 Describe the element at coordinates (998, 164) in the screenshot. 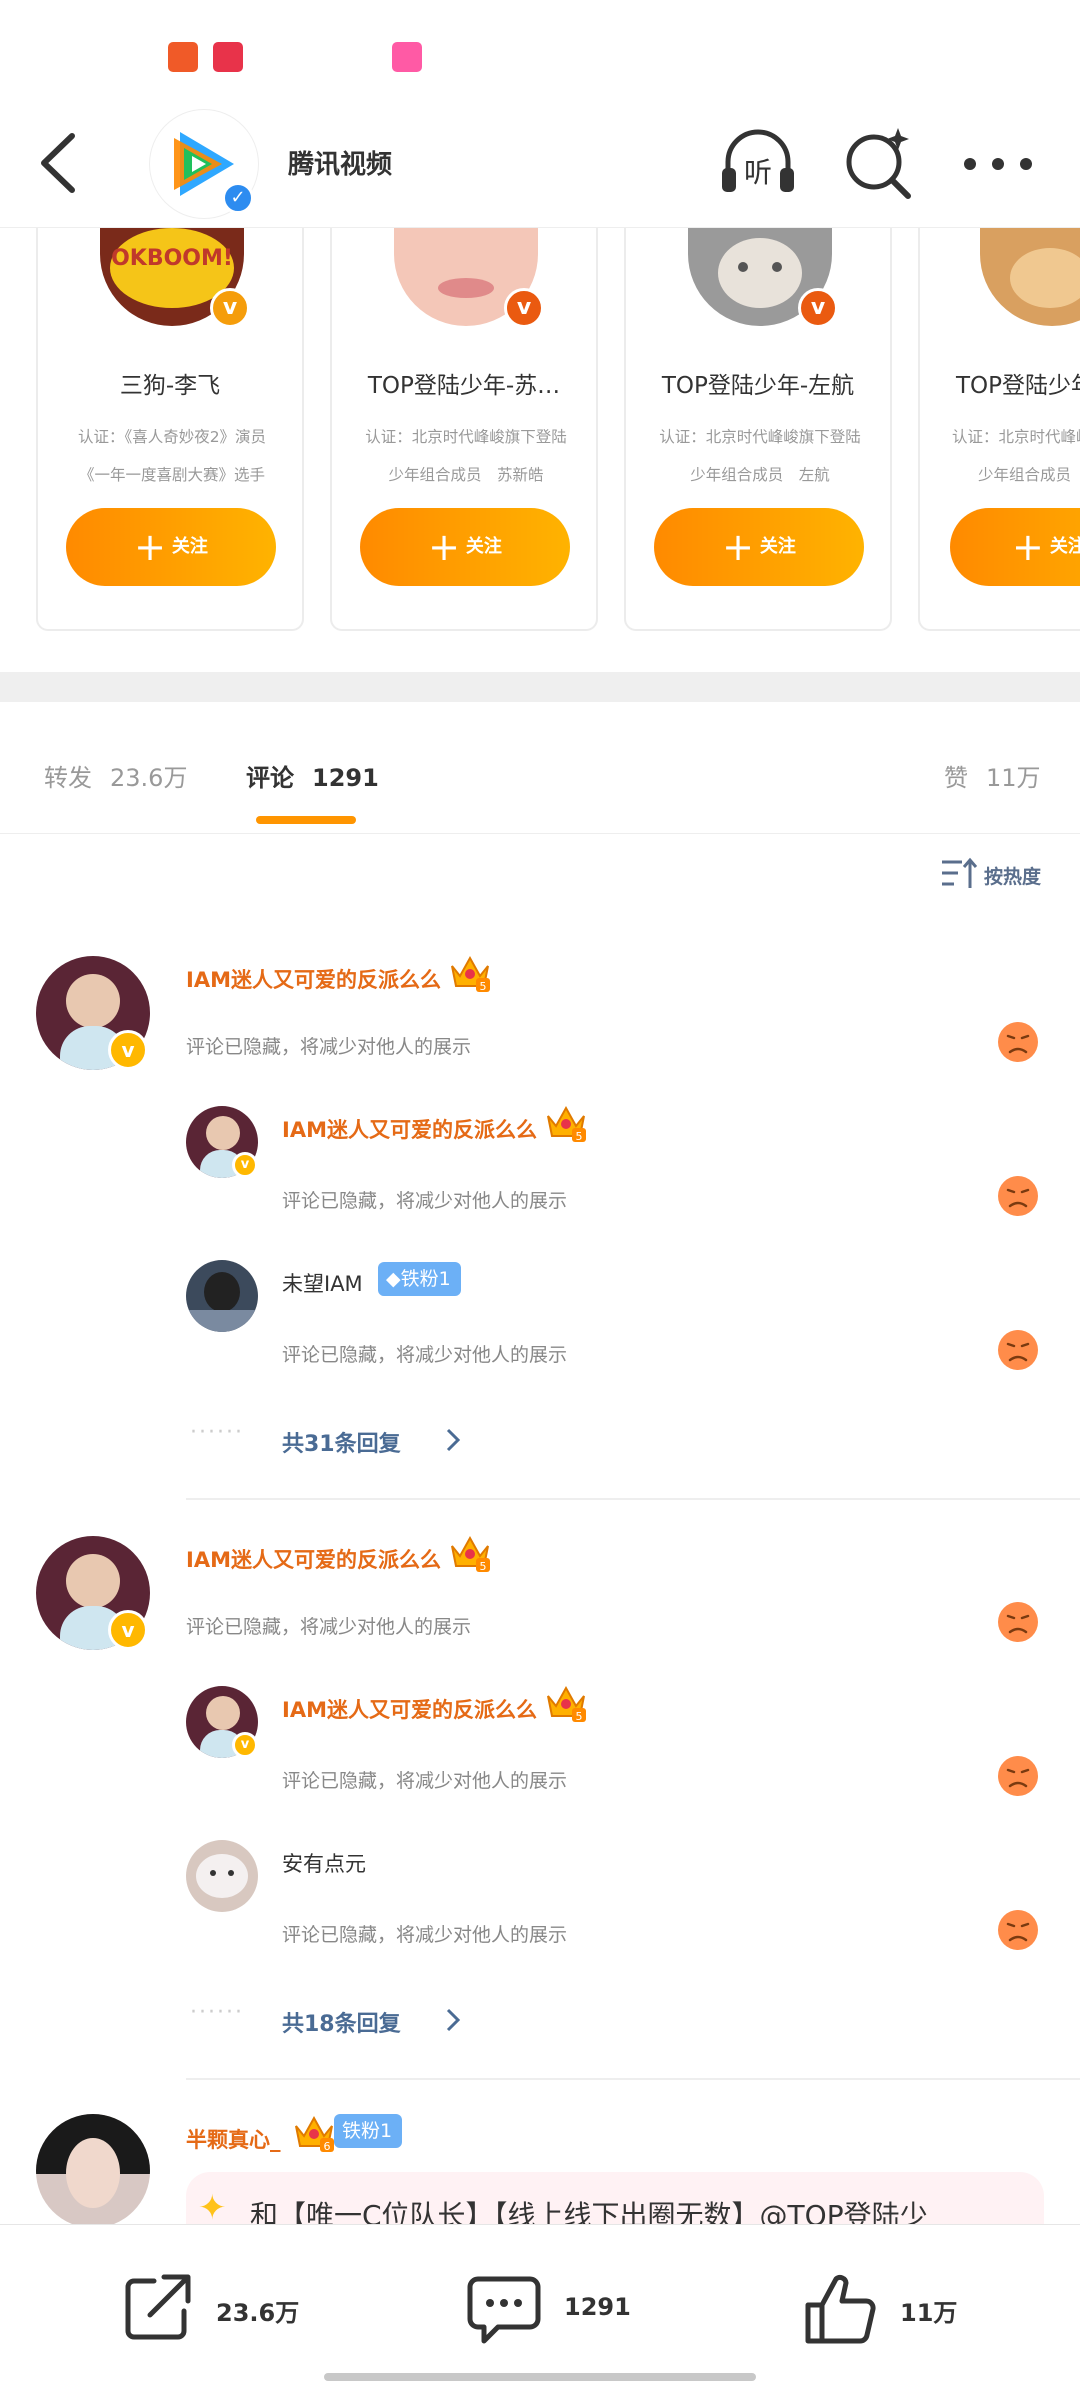

I see `more-icon` at that location.